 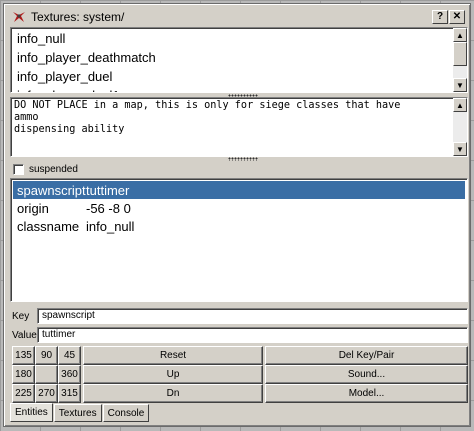 I want to click on angle-360-button: 360, so click(x=69, y=374).